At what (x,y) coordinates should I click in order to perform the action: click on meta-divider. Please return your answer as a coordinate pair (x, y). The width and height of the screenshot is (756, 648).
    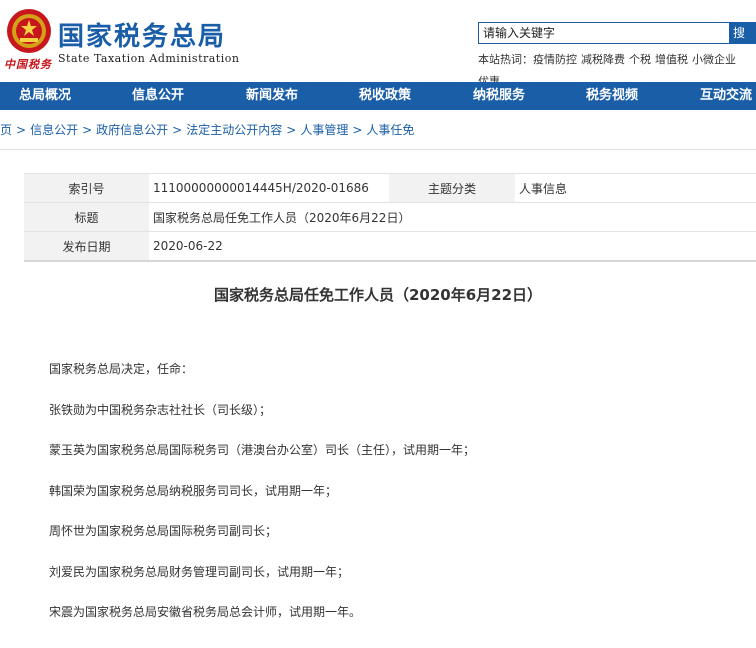
    Looking at the image, I should click on (390, 261).